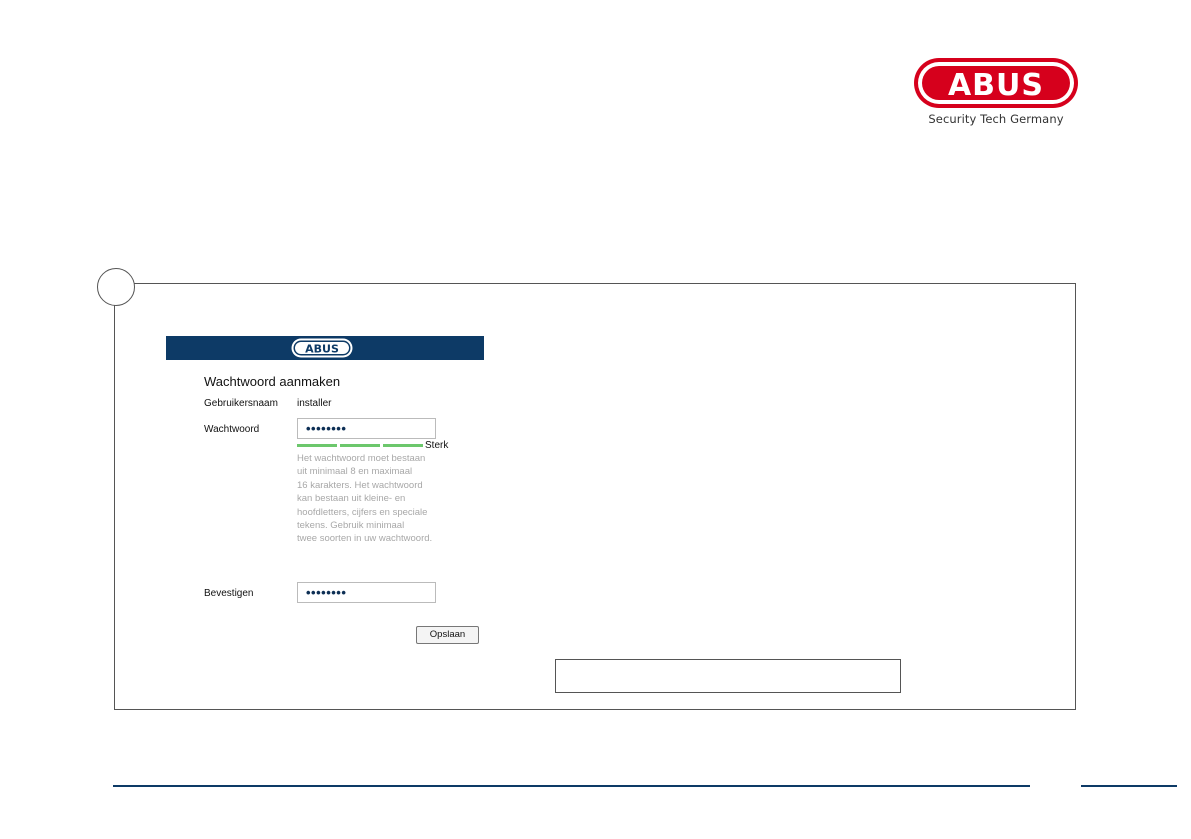  What do you see at coordinates (1129, 786) in the screenshot?
I see `footer-line-short` at bounding box center [1129, 786].